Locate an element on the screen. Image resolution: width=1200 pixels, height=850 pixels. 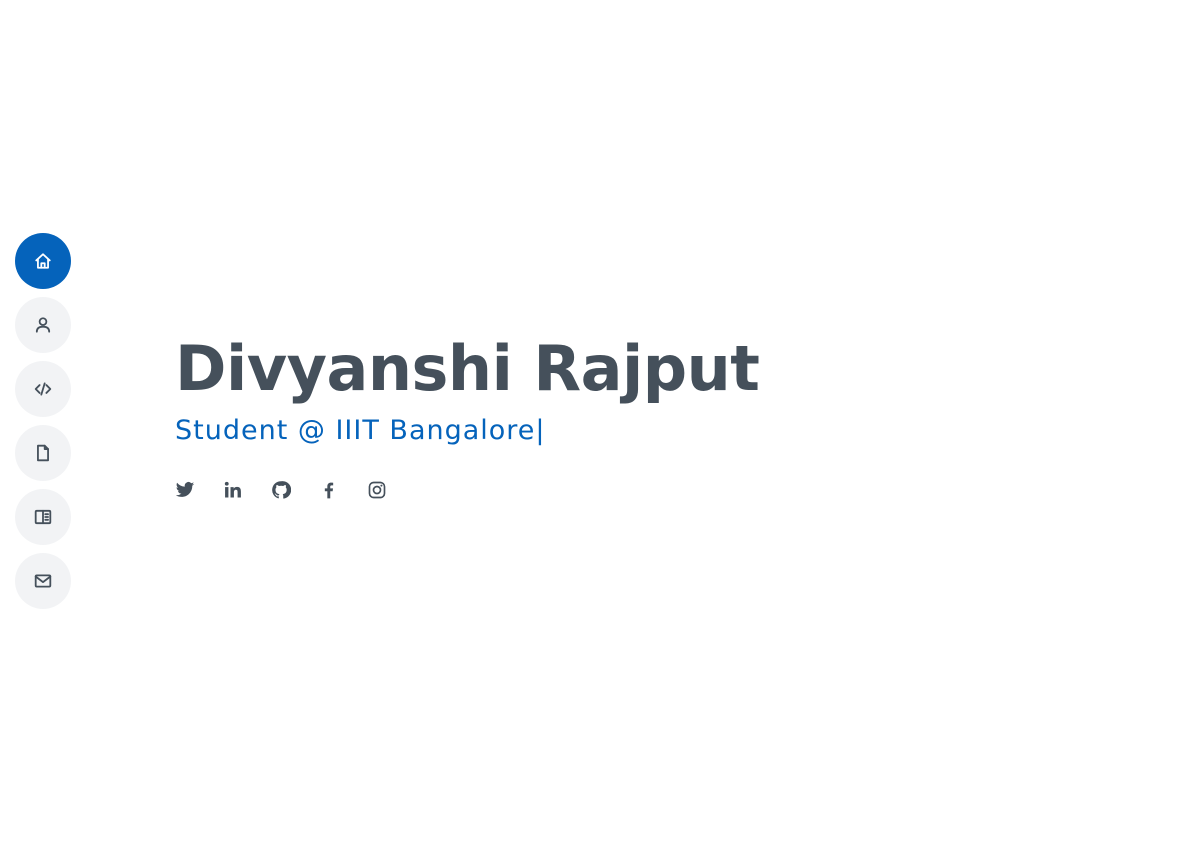
hero-subtitle: Student @ IIIT Bangalore is located at coordinates (355, 430).